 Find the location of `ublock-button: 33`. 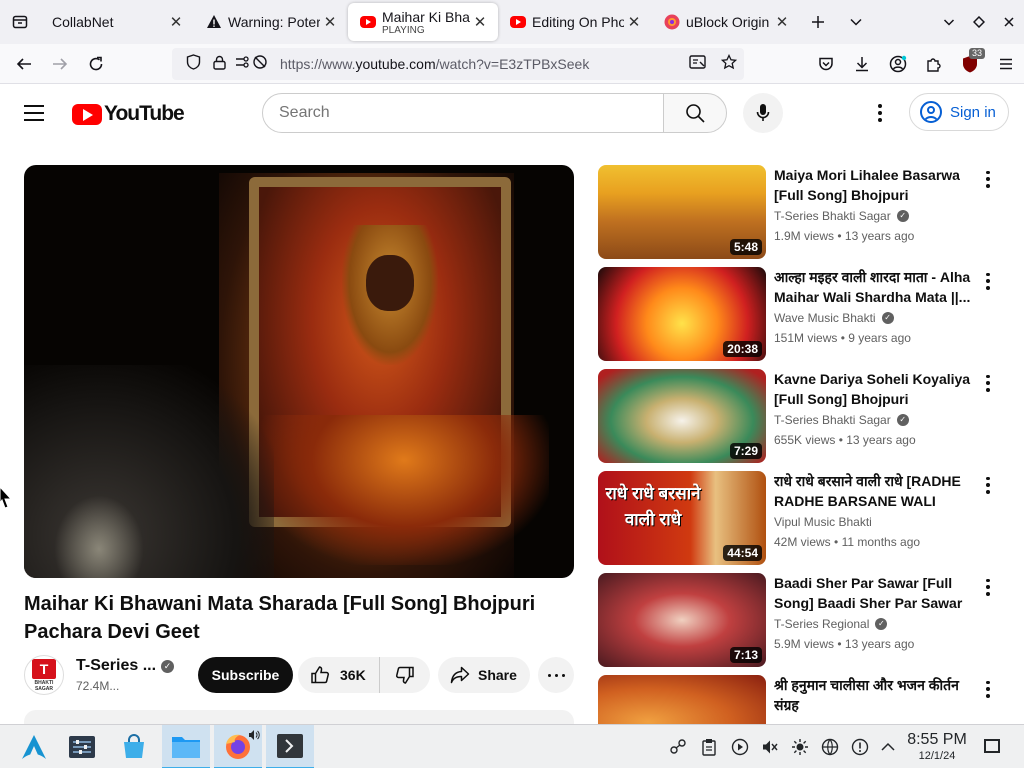

ublock-button: 33 is located at coordinates (970, 64).